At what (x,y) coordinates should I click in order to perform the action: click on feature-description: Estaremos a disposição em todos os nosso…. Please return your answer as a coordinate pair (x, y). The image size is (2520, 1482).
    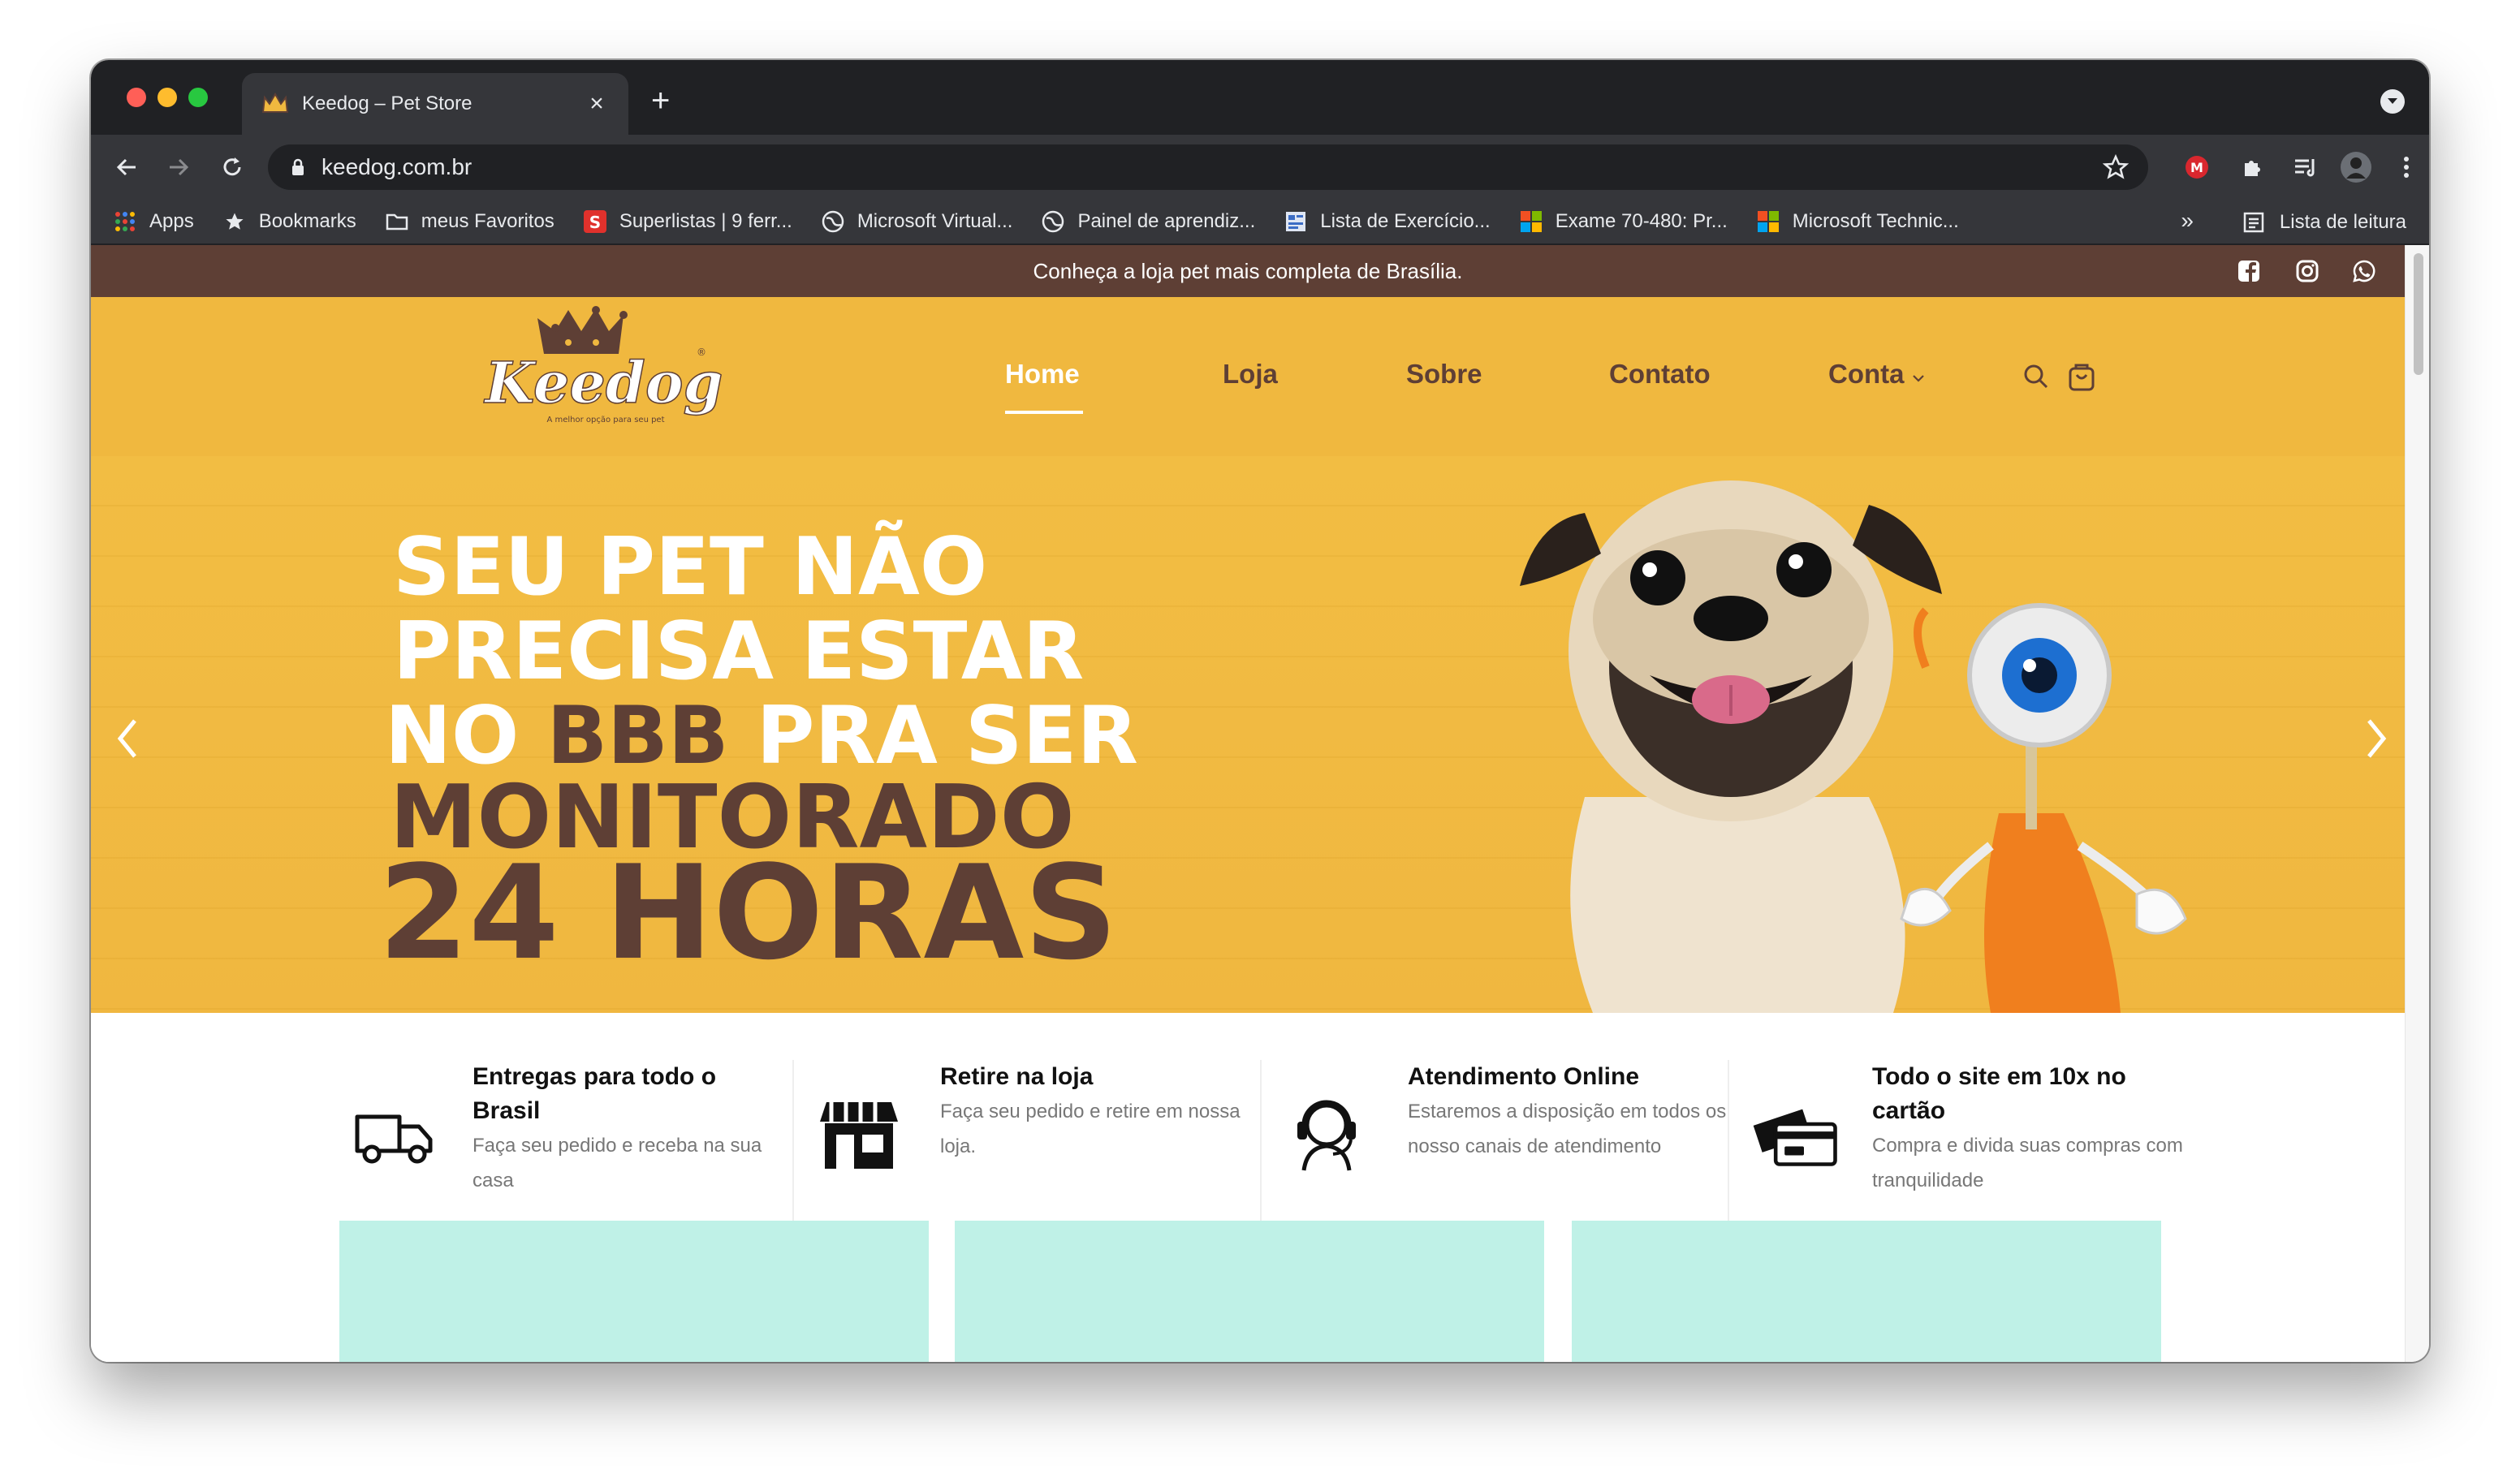
    Looking at the image, I should click on (1567, 1129).